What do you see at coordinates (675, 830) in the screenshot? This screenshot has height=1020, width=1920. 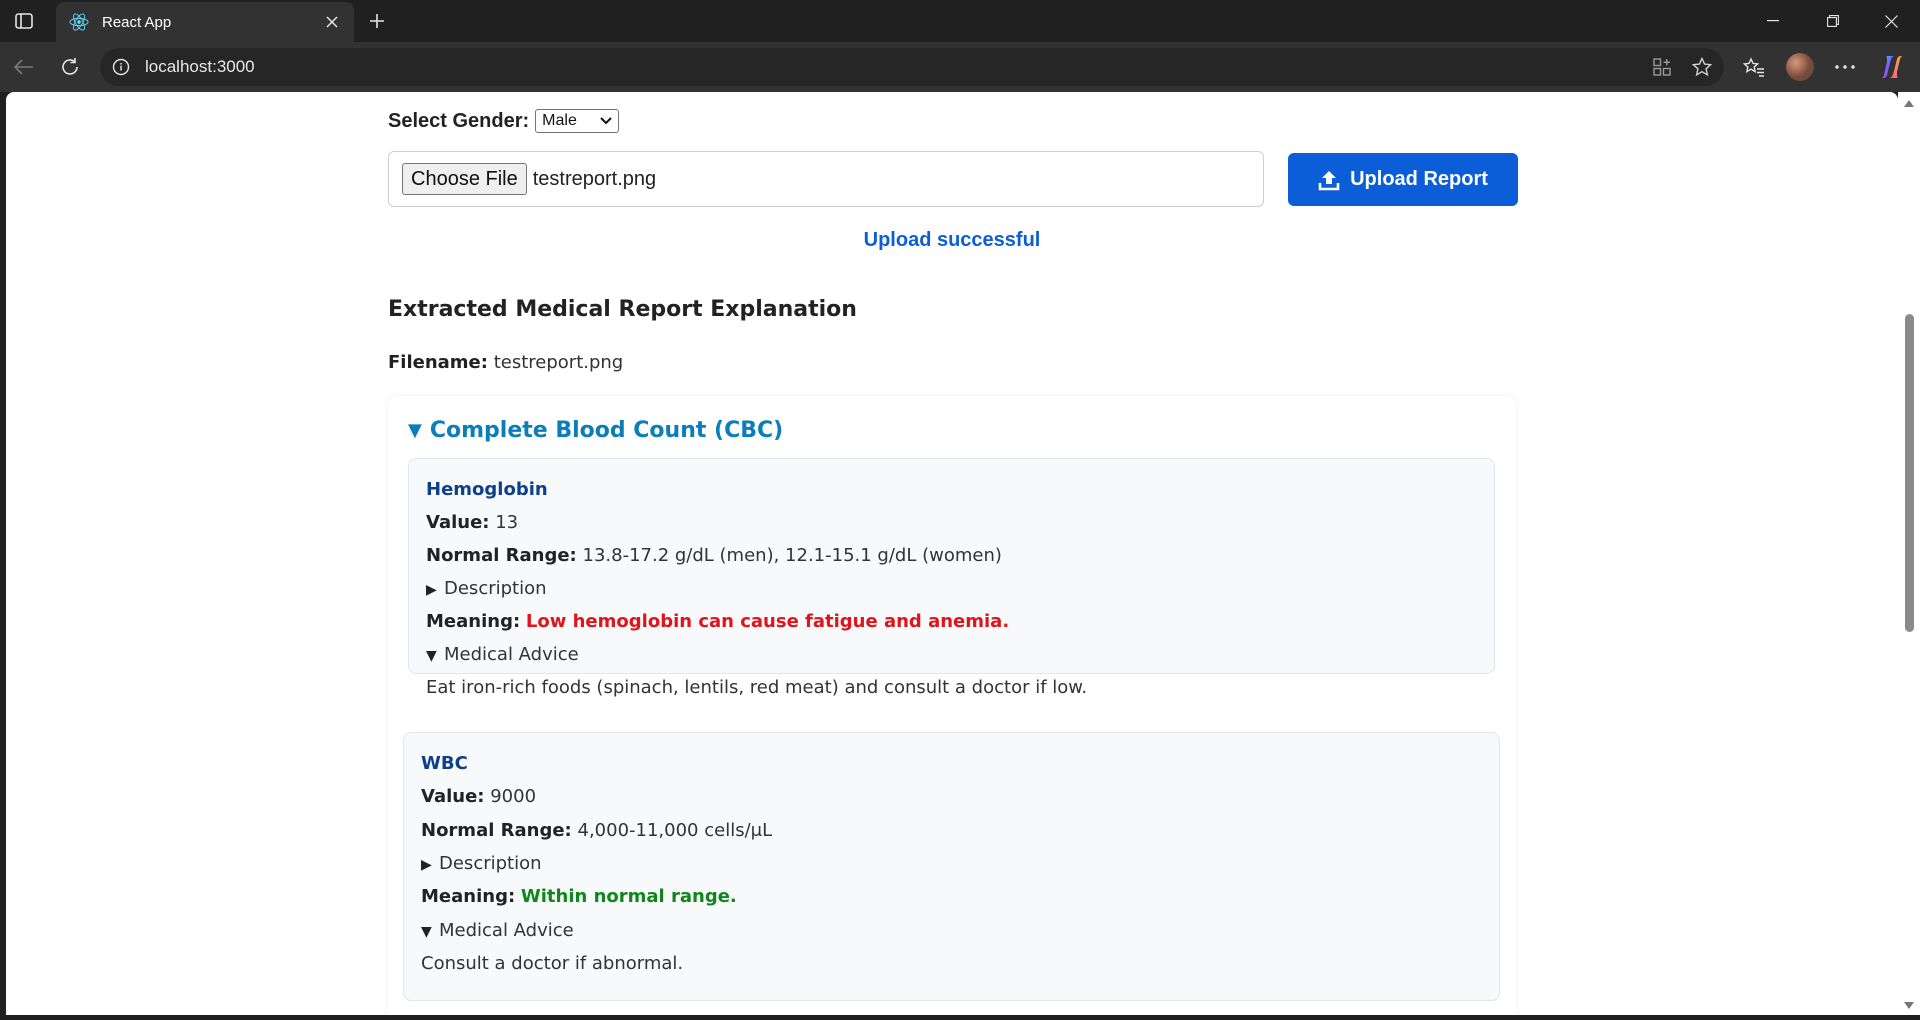 I see `range-text: 4,000-11,000 cells/μL` at bounding box center [675, 830].